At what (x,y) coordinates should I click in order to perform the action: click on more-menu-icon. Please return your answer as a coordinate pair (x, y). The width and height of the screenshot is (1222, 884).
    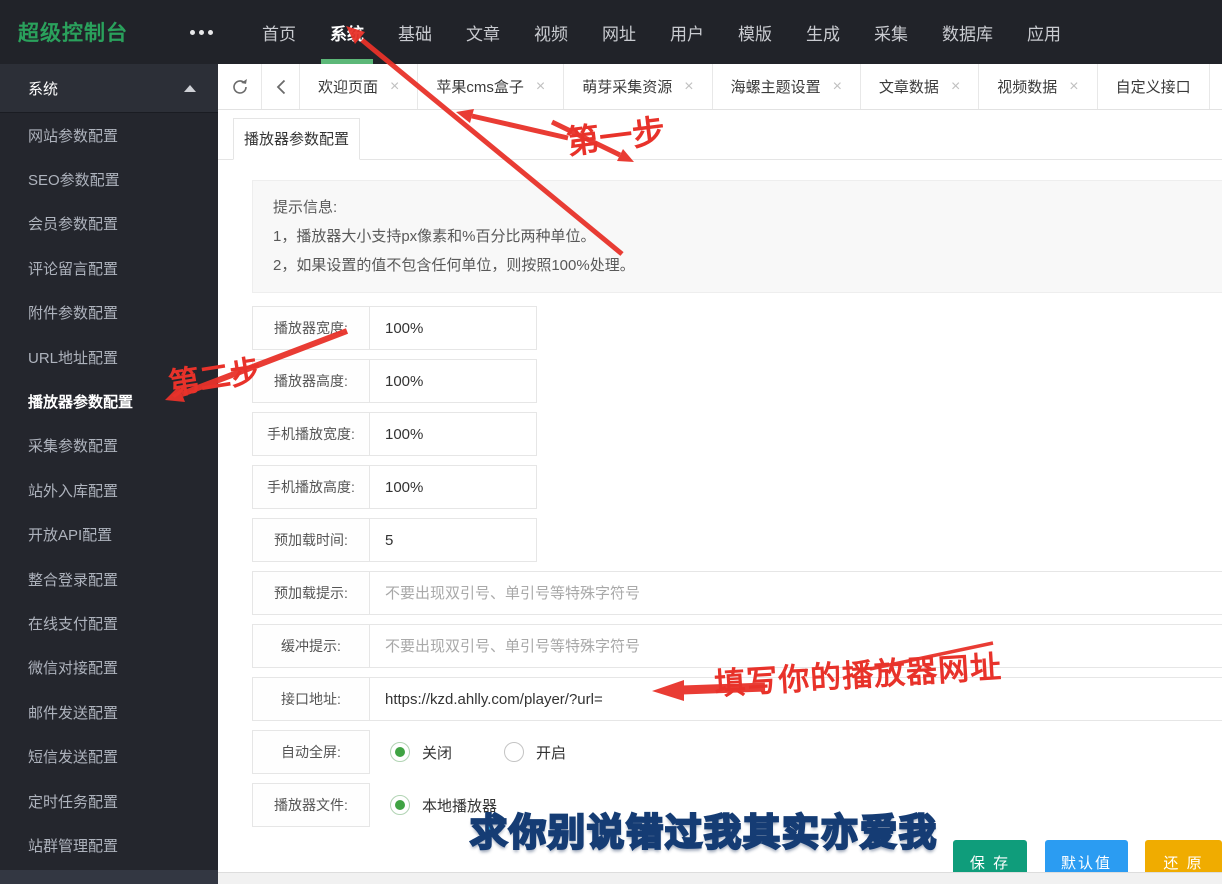
    Looking at the image, I should click on (201, 32).